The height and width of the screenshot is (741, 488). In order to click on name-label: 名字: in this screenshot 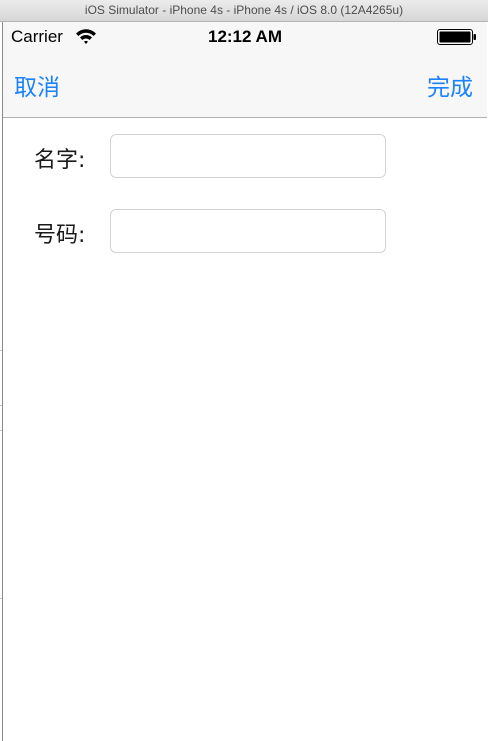, I will do `click(60, 160)`.